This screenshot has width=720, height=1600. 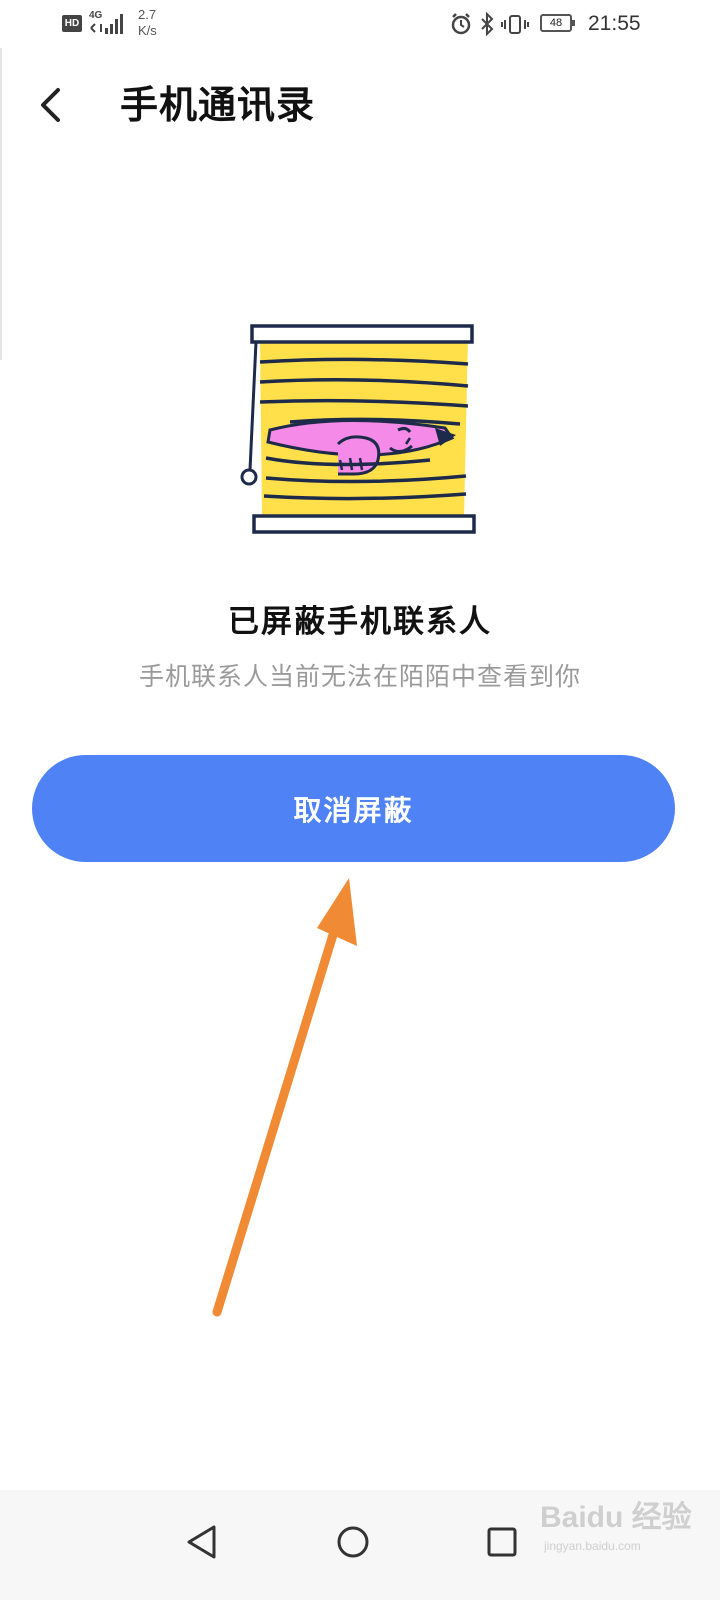 I want to click on pointer-arrow-icon, so click(x=284, y=1097).